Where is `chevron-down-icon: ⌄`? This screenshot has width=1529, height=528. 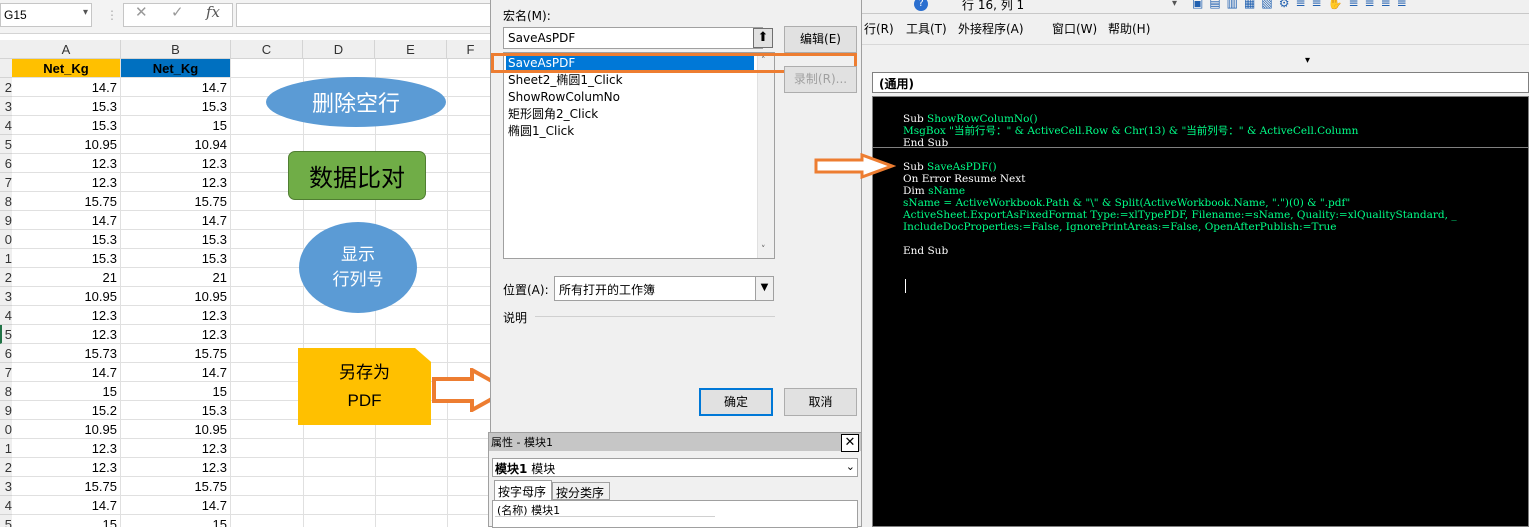 chevron-down-icon: ⌄ is located at coordinates (850, 466).